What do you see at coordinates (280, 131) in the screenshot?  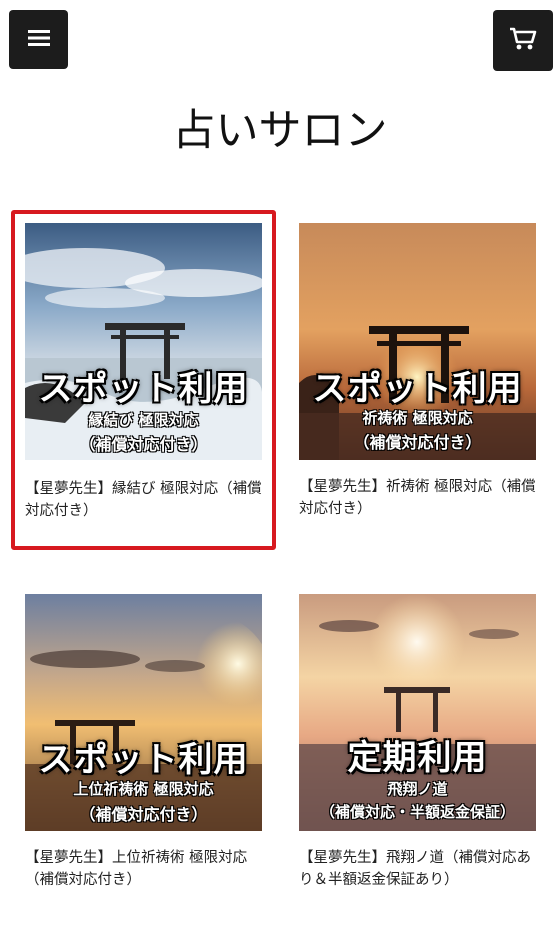 I see `page-title: 占いサロン` at bounding box center [280, 131].